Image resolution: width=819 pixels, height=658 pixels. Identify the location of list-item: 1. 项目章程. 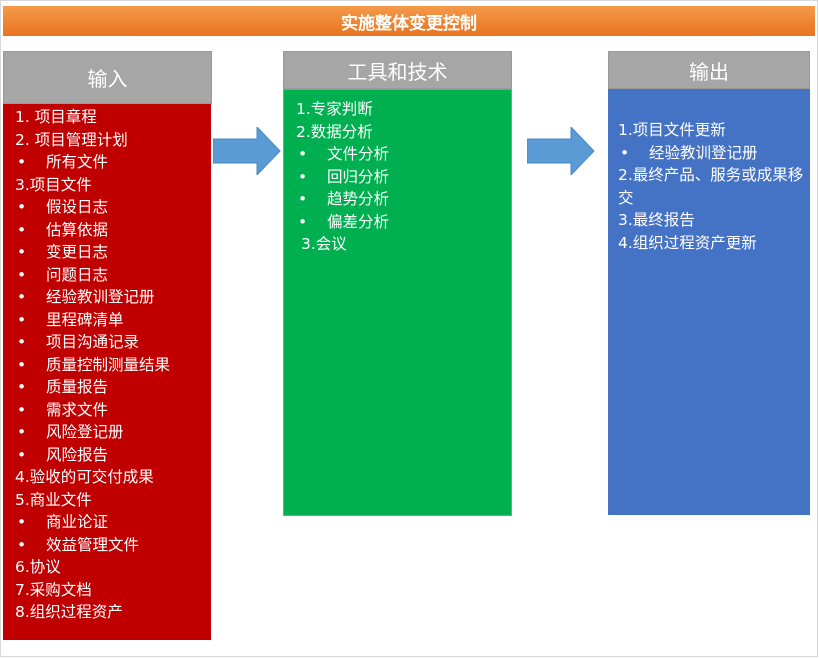
(56, 117).